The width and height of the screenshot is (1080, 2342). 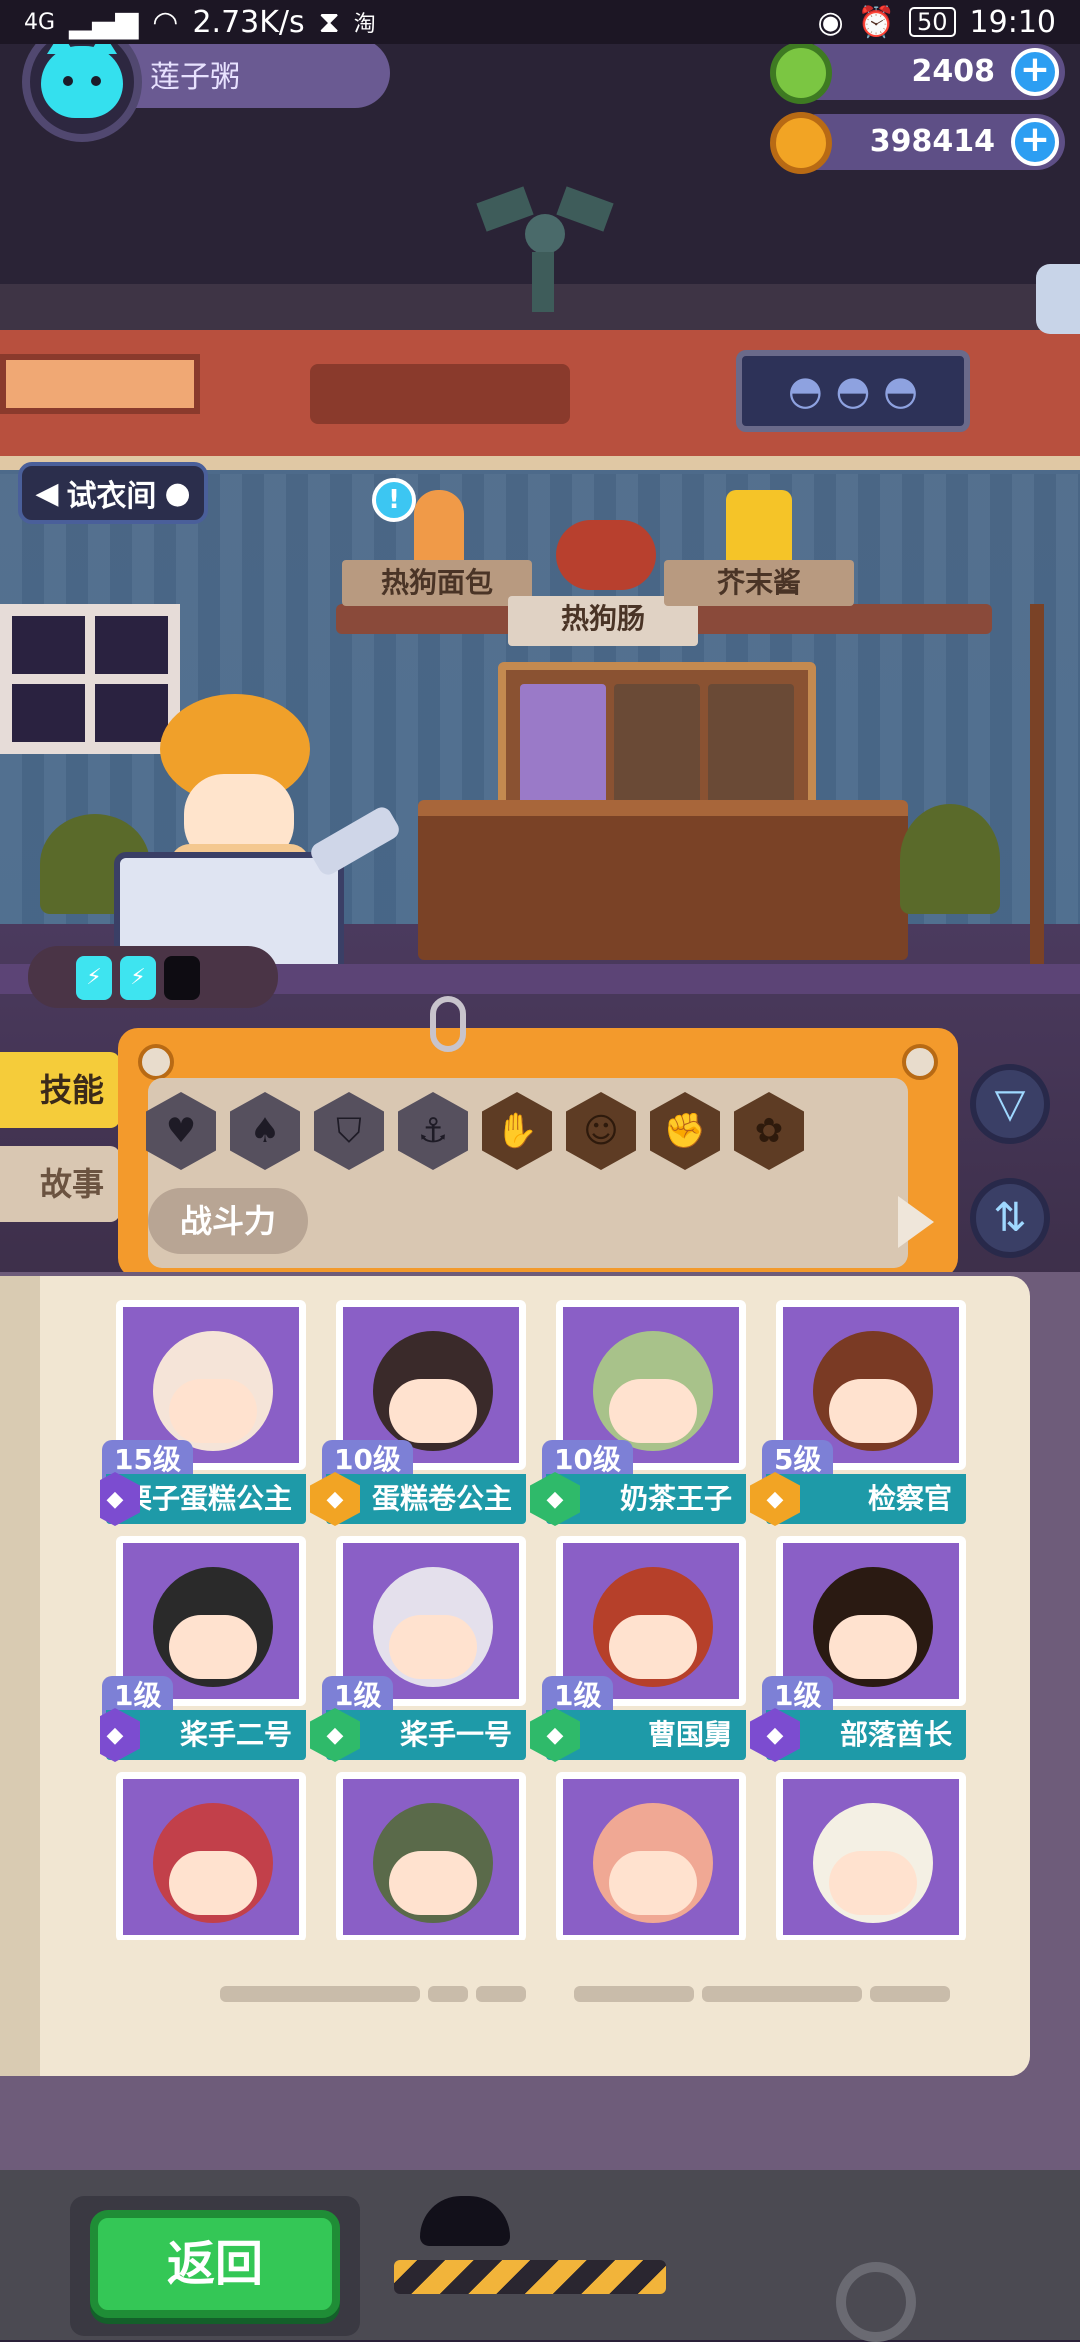 What do you see at coordinates (801, 73) in the screenshot?
I see `green-gem-coin-icon` at bounding box center [801, 73].